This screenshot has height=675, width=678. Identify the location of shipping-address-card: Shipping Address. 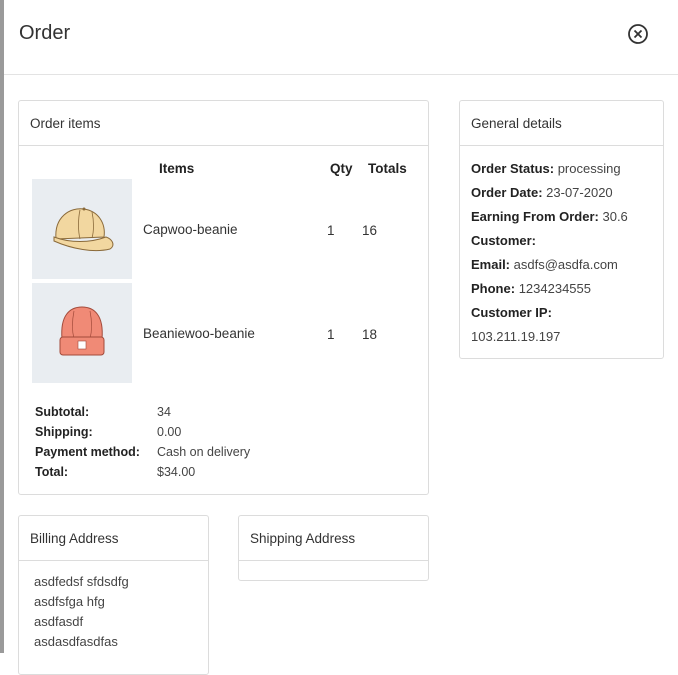
(333, 548).